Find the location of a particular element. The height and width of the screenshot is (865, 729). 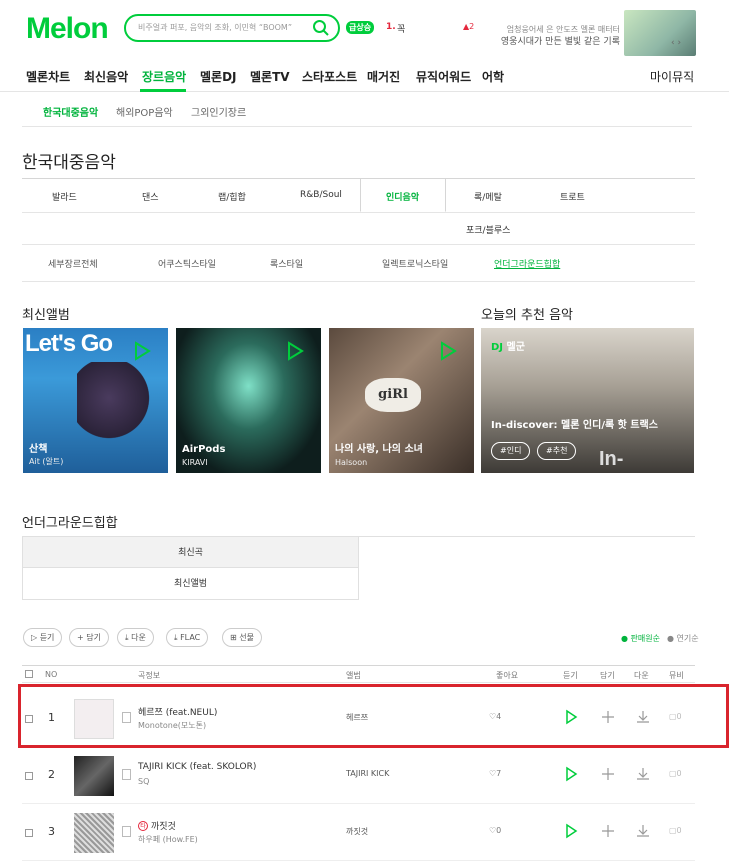

genre-tab-folk: 포크/블루스 is located at coordinates (488, 229).